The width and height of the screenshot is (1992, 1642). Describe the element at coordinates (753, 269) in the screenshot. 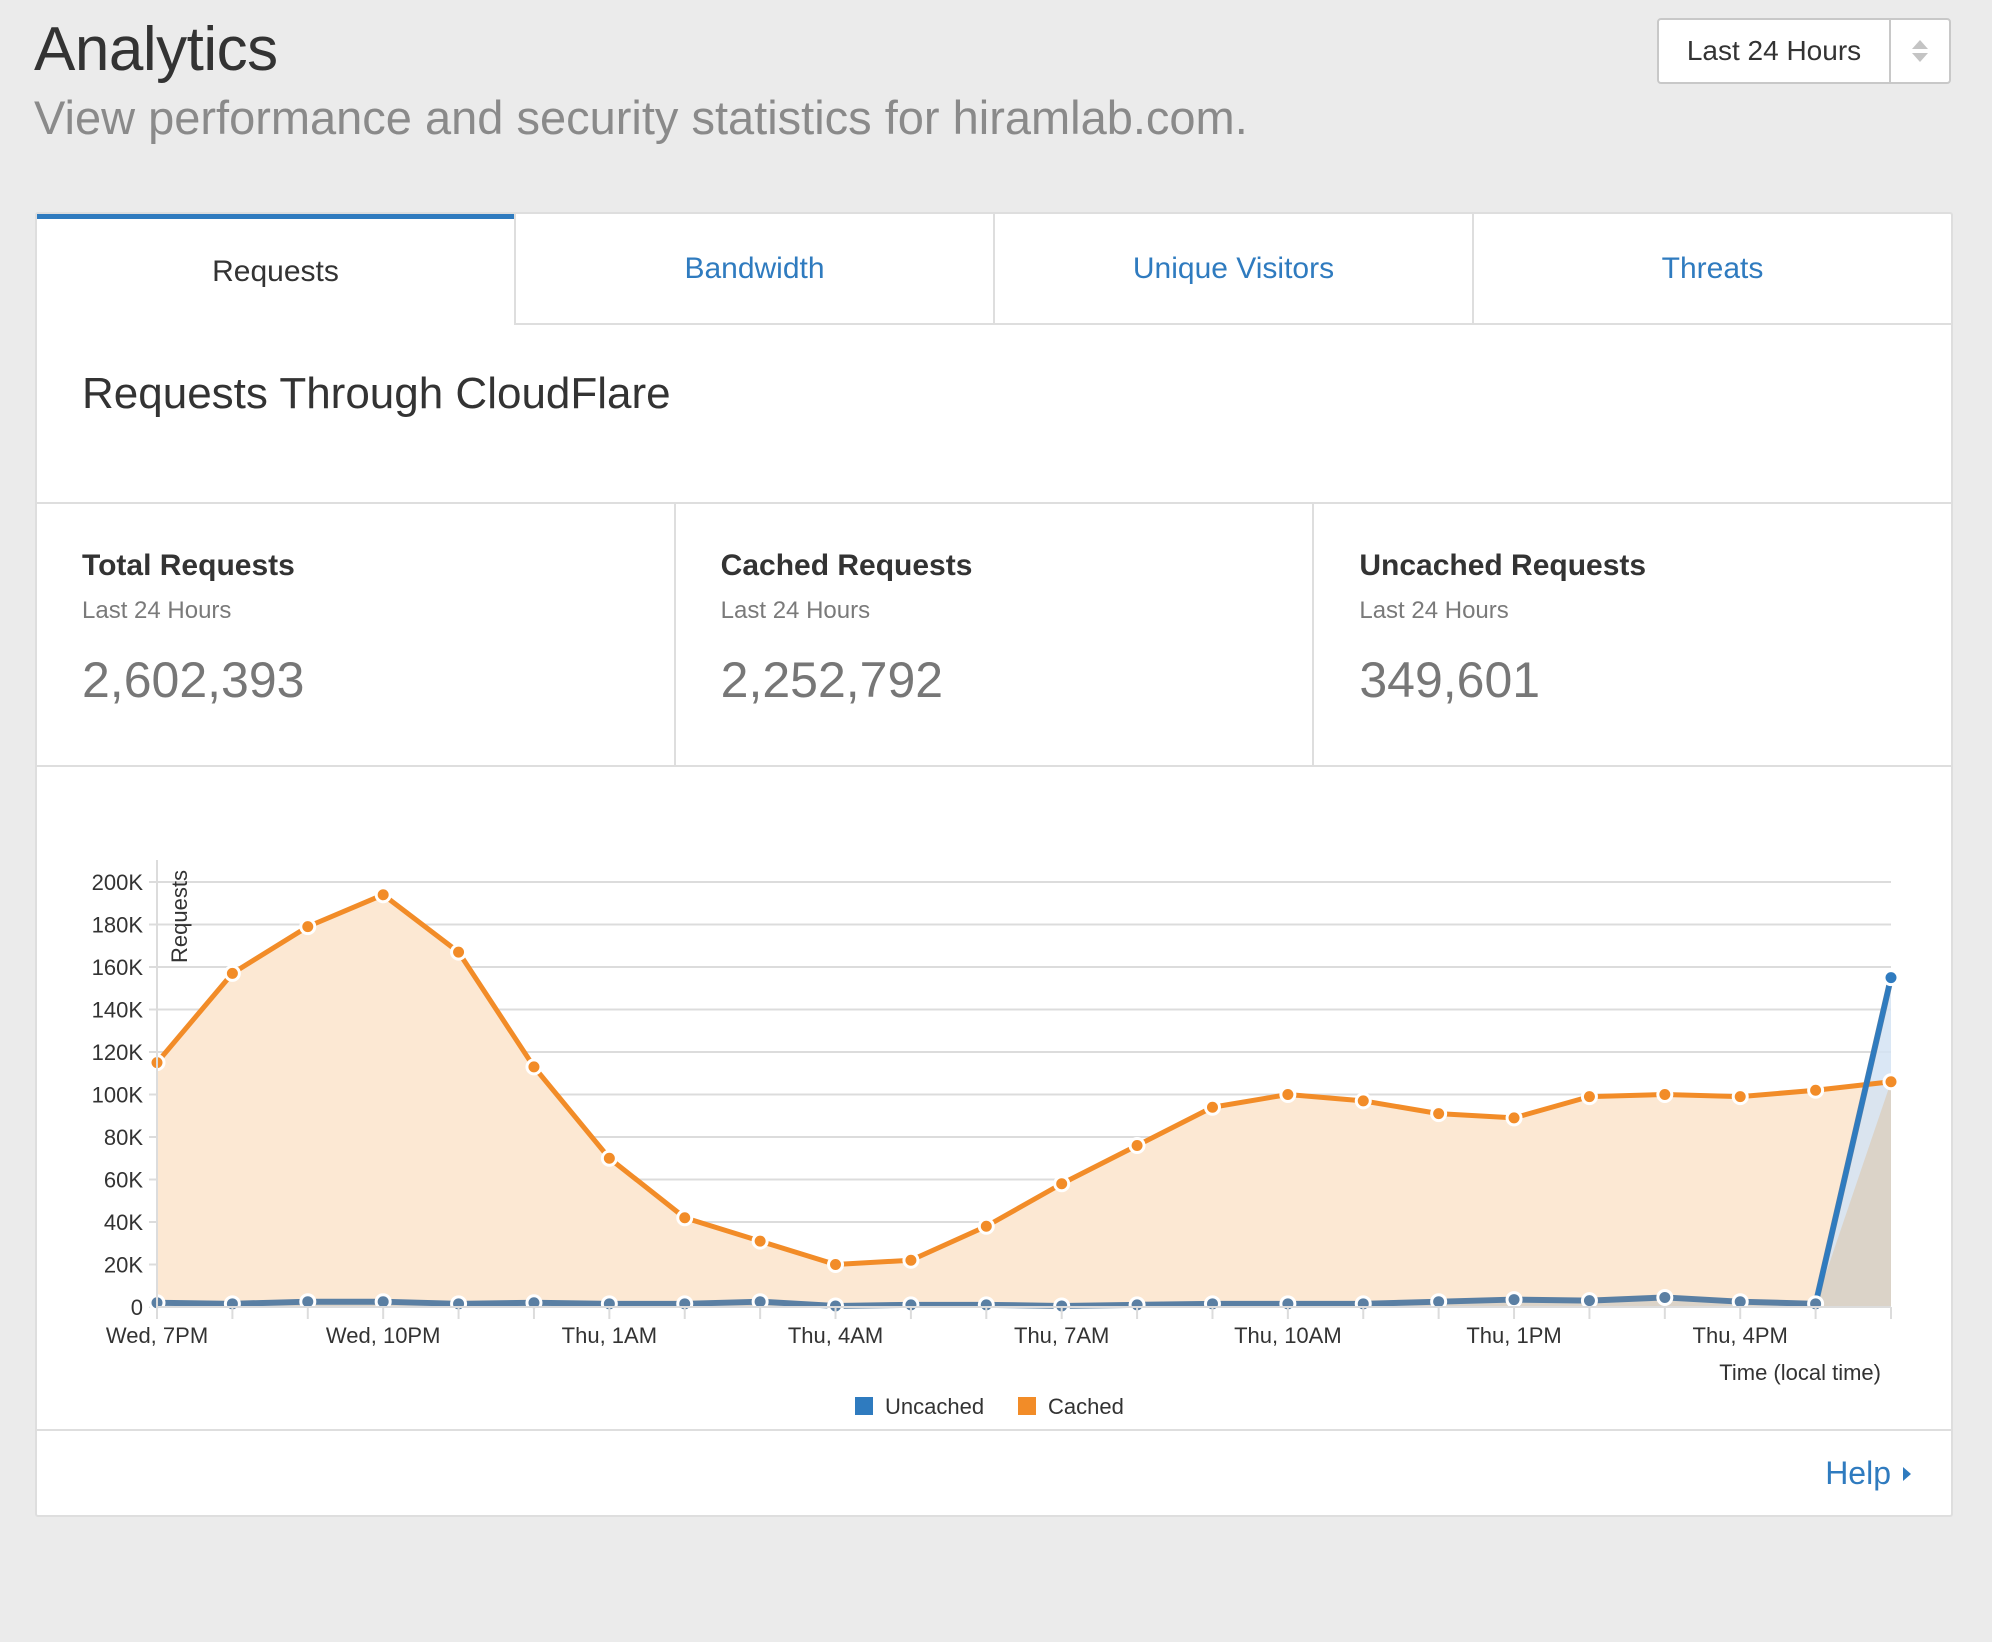

I see `tab-bandwidth: Bandwidth` at that location.